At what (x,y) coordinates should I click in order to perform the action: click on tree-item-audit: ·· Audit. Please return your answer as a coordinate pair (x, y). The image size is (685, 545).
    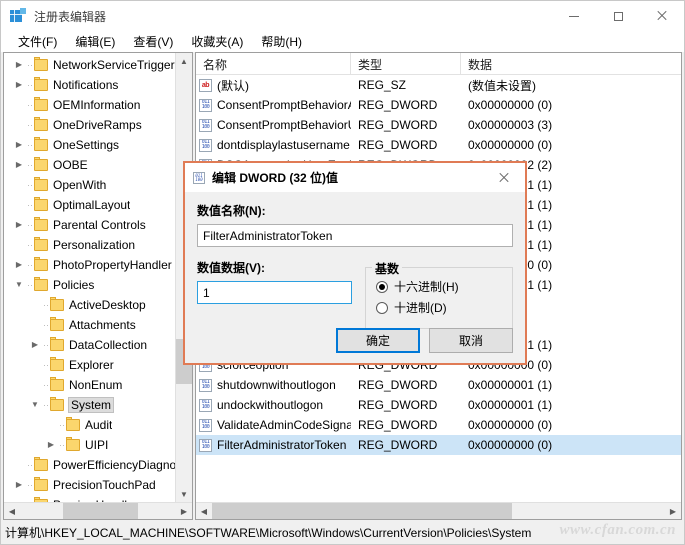
    Looking at the image, I should click on (89, 425).